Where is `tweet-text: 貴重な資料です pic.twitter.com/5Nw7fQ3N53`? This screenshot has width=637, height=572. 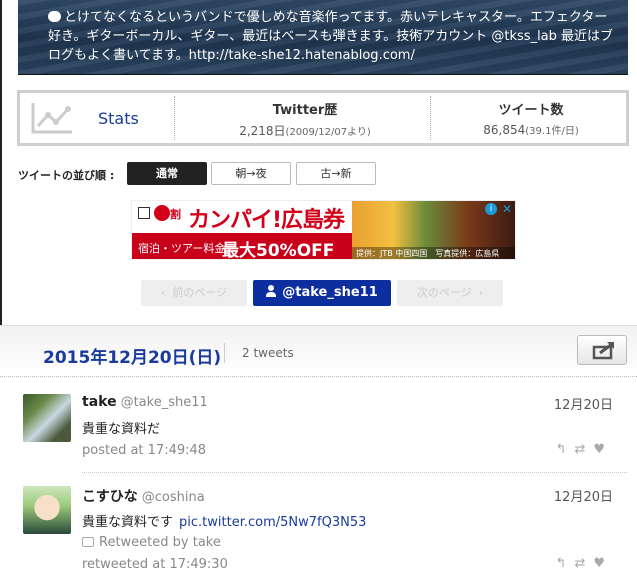
tweet-text: 貴重な資料です pic.twitter.com/5Nw7fQ3N53 is located at coordinates (224, 522).